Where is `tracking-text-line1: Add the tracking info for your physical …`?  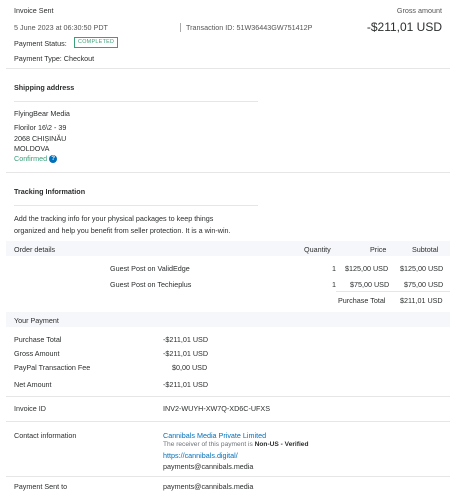
tracking-text-line1: Add the tracking info for your physical … is located at coordinates (114, 218).